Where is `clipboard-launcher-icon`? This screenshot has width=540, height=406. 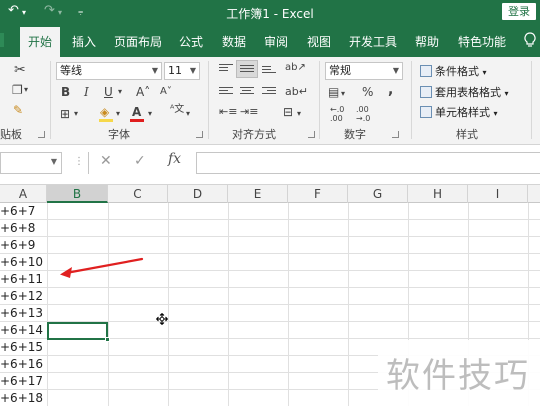
clipboard-launcher-icon is located at coordinates (41, 134).